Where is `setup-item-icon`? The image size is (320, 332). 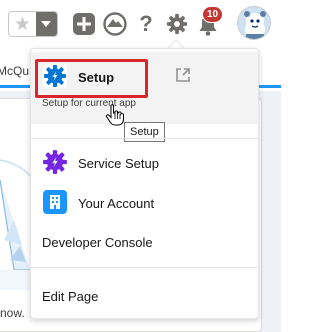 setup-item-icon is located at coordinates (55, 78).